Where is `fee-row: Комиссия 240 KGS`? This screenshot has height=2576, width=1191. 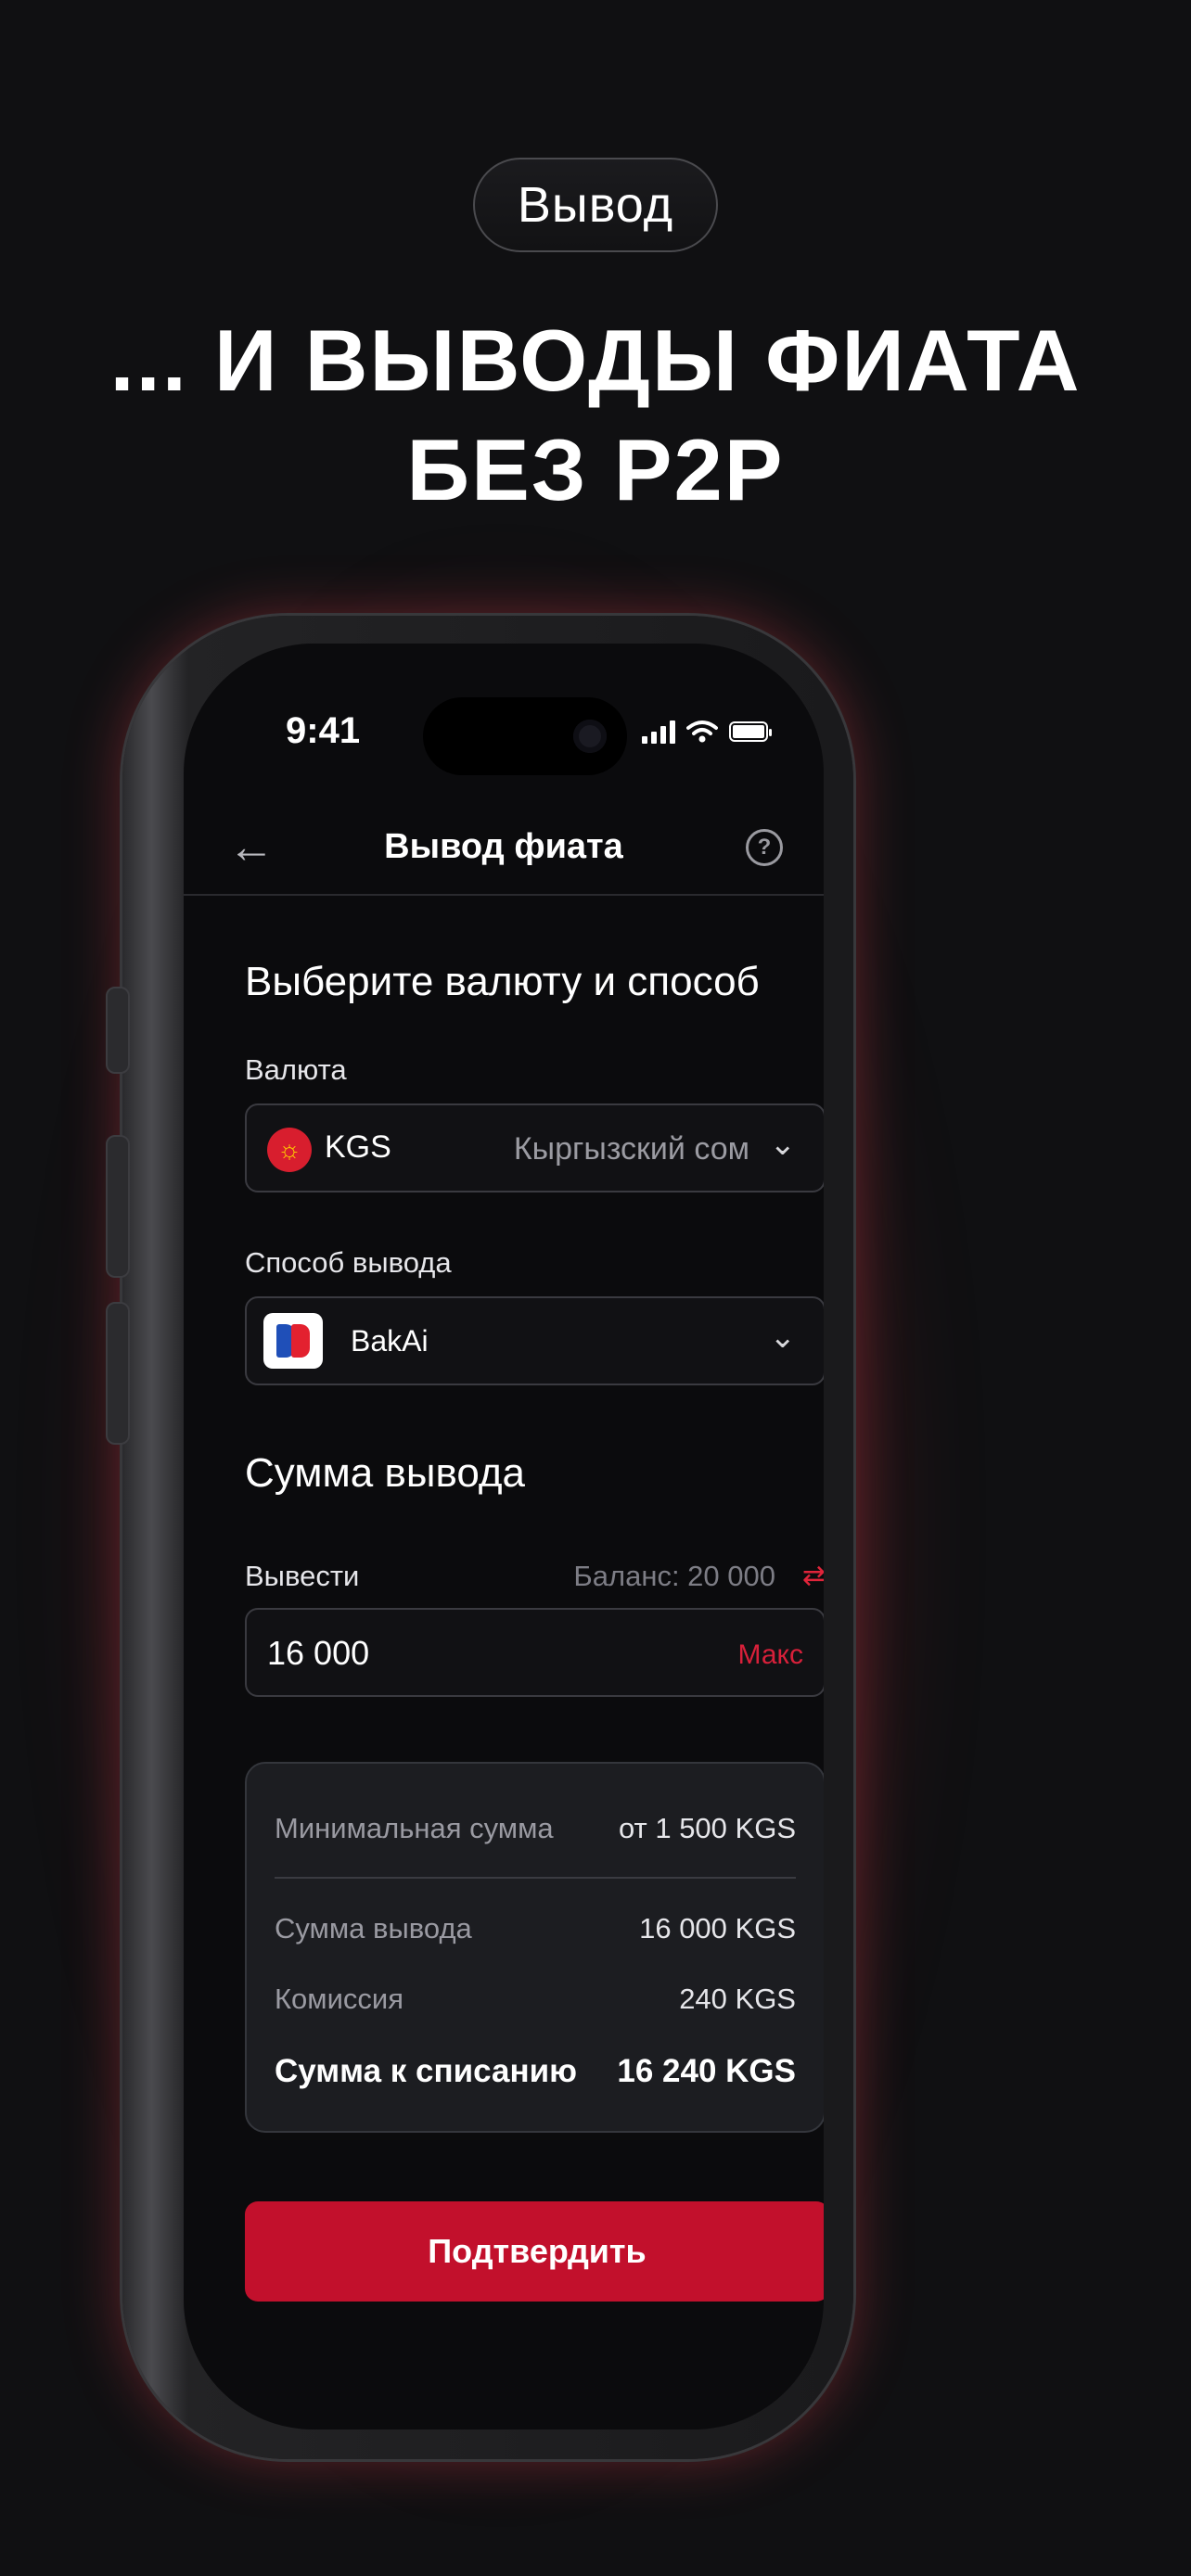 fee-row: Комиссия 240 KGS is located at coordinates (535, 1999).